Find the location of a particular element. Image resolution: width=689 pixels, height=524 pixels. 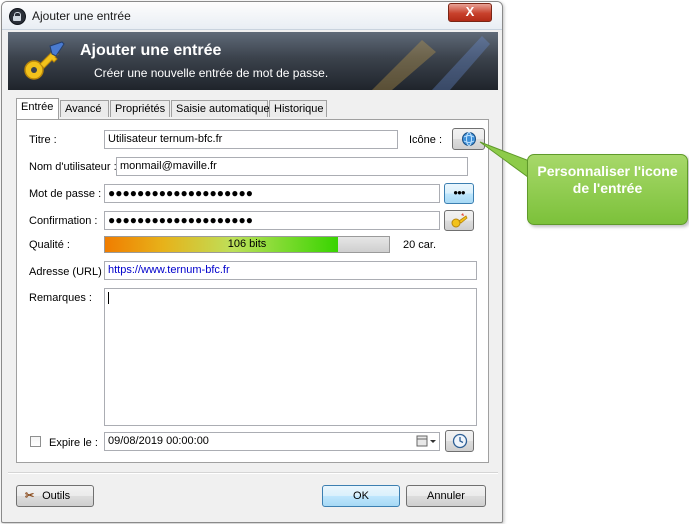

calendar-dropdown is located at coordinates (427, 441).